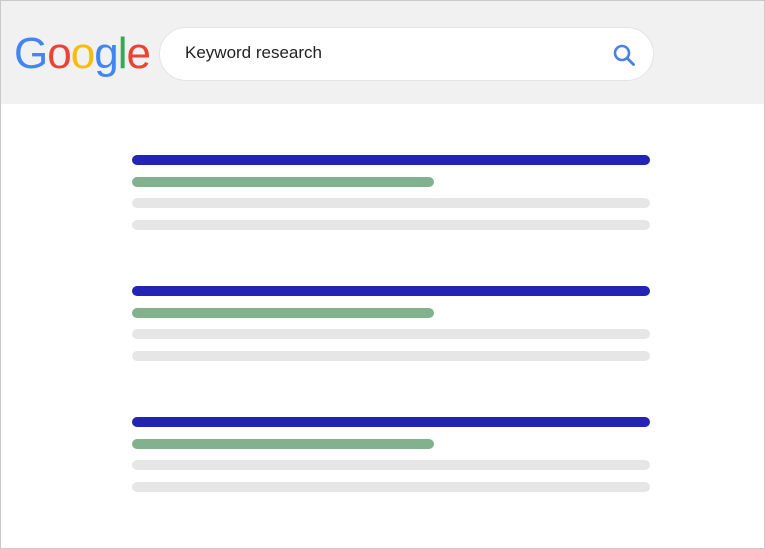  I want to click on google-logo: Google, so click(82, 54).